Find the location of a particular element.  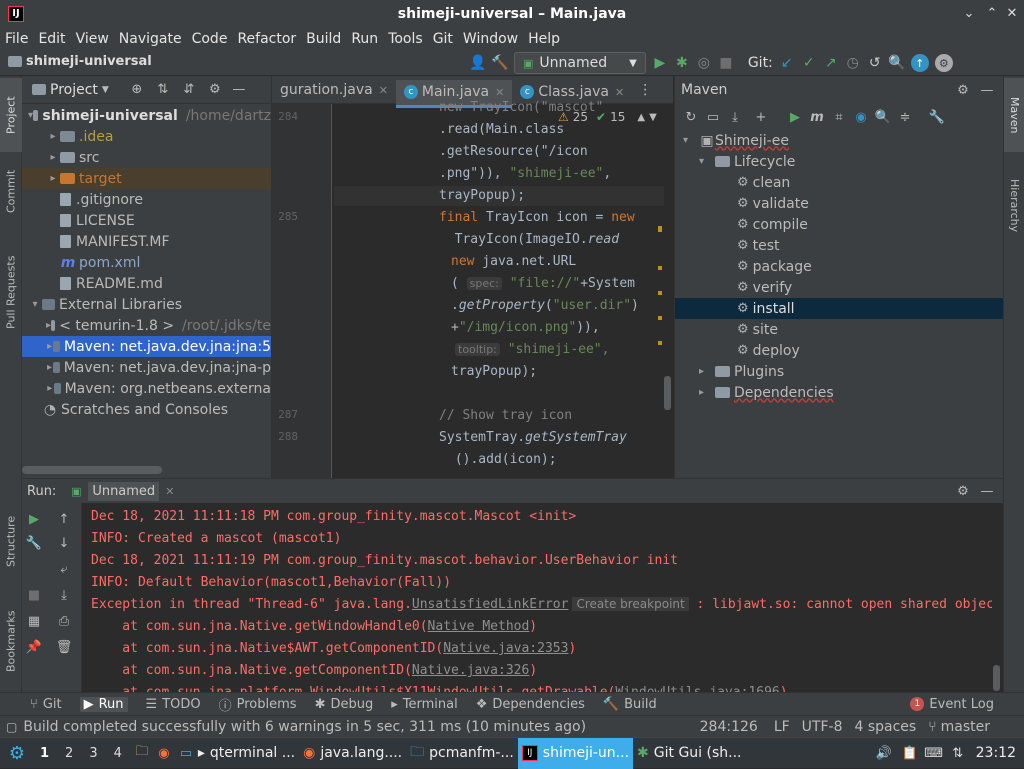

menu-file: File is located at coordinates (16, 39).